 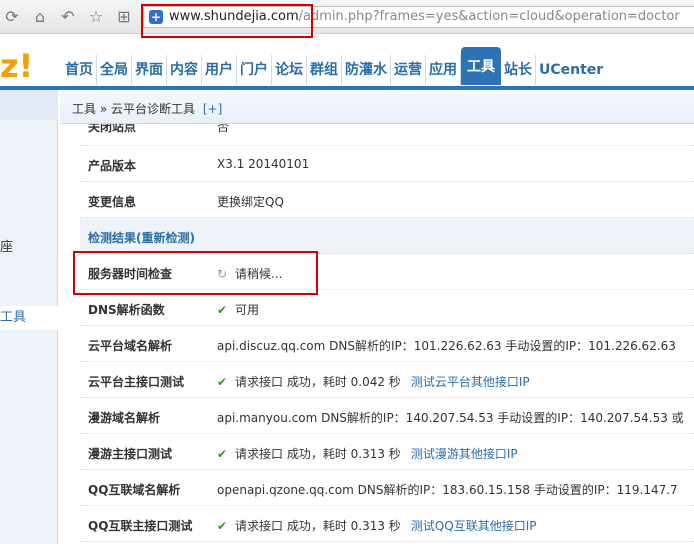 I want to click on row-label: 产品版本, so click(x=112, y=166).